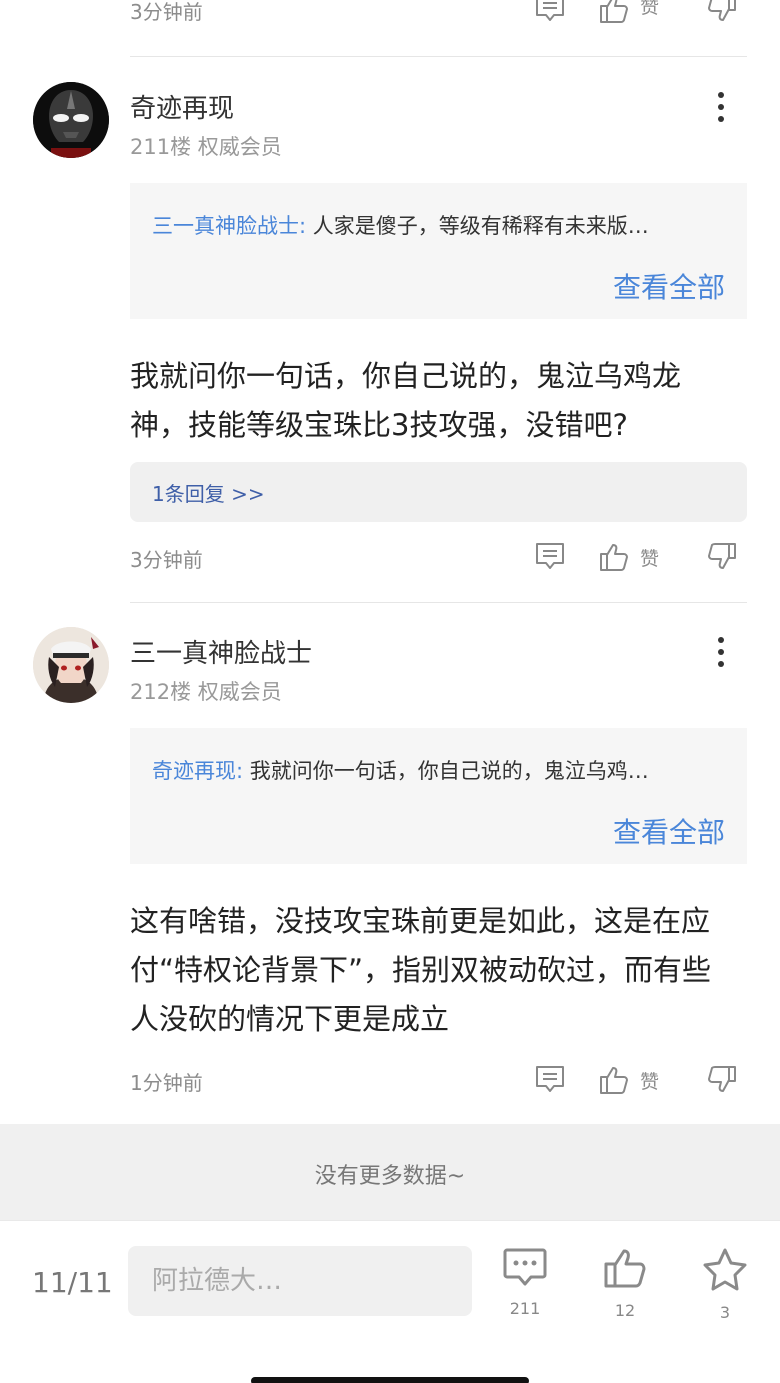 The width and height of the screenshot is (780, 1383). Describe the element at coordinates (390, 1176) in the screenshot. I see `no-more-data-text: 没有更多数据~` at that location.